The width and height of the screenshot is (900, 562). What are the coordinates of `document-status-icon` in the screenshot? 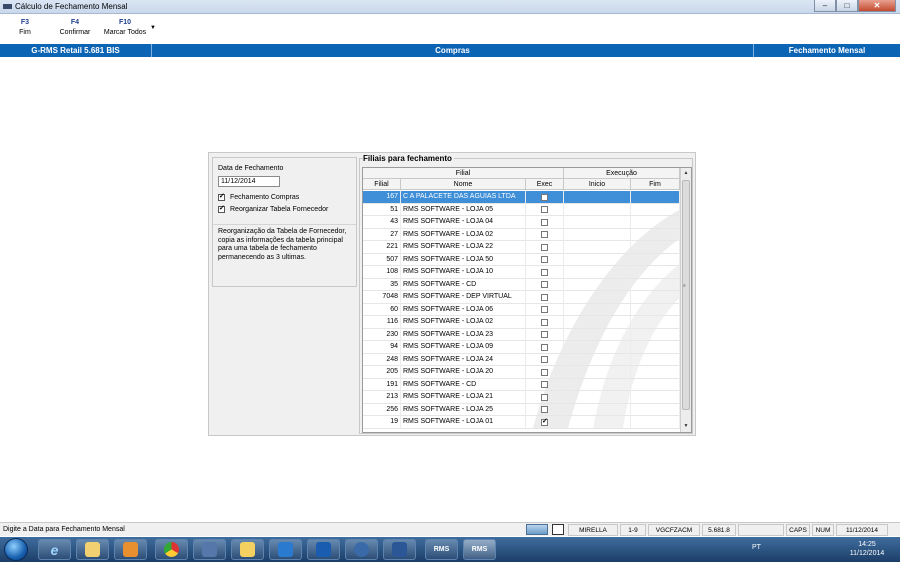 It's located at (558, 529).